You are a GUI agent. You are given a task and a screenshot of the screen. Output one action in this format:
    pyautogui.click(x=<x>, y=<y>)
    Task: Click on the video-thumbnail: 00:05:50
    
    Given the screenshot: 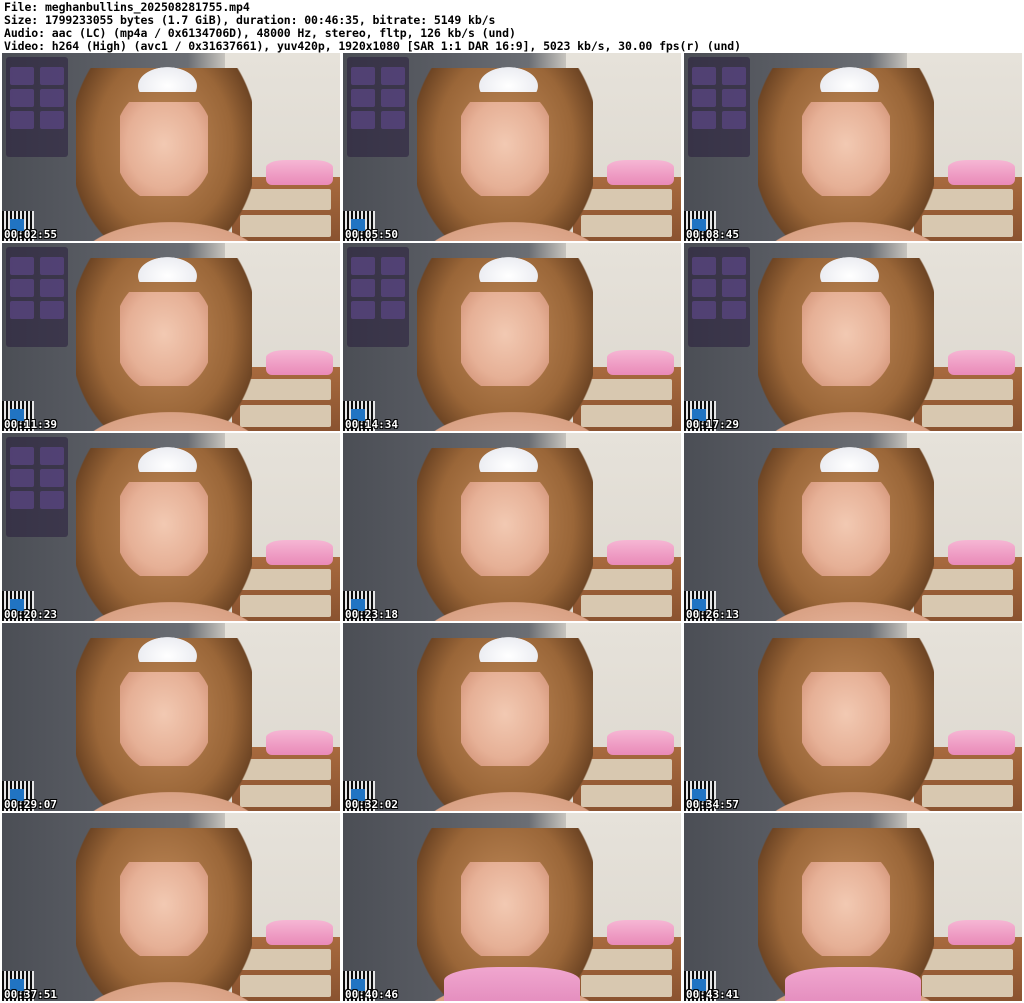 What is the action you would take?
    pyautogui.click(x=512, y=147)
    